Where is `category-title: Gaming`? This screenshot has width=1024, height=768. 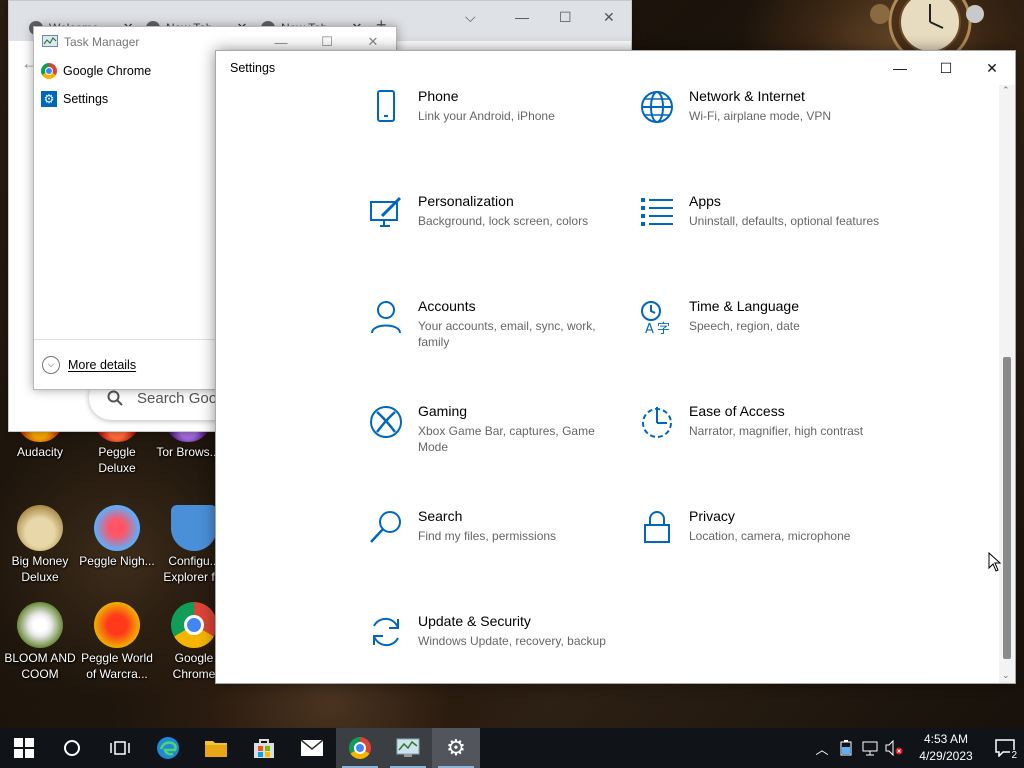 category-title: Gaming is located at coordinates (443, 411).